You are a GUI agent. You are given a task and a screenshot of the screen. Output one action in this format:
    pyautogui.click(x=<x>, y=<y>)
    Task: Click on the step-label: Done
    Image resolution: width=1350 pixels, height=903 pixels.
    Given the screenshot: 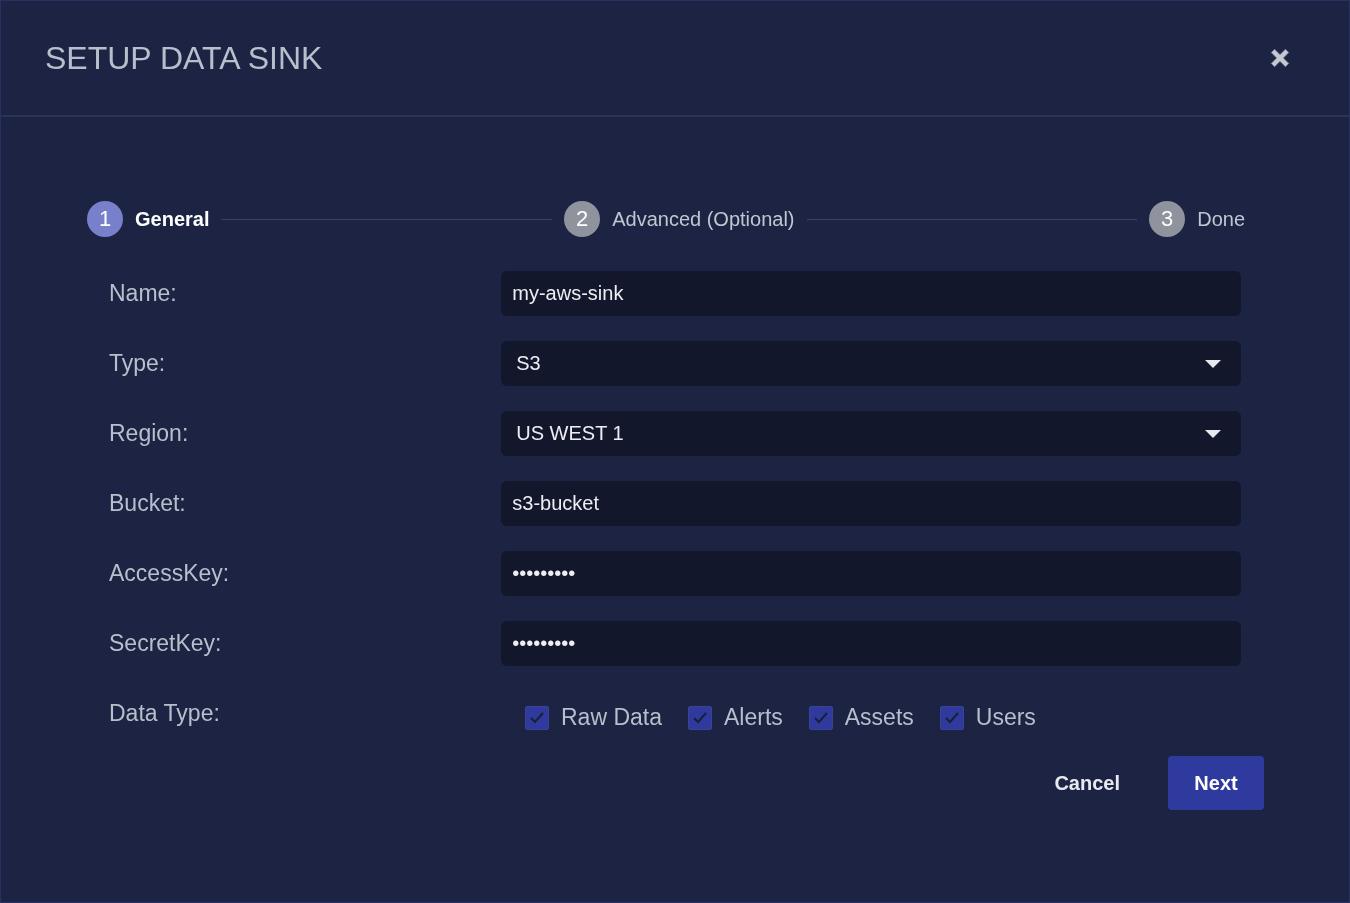 What is the action you would take?
    pyautogui.click(x=1221, y=219)
    